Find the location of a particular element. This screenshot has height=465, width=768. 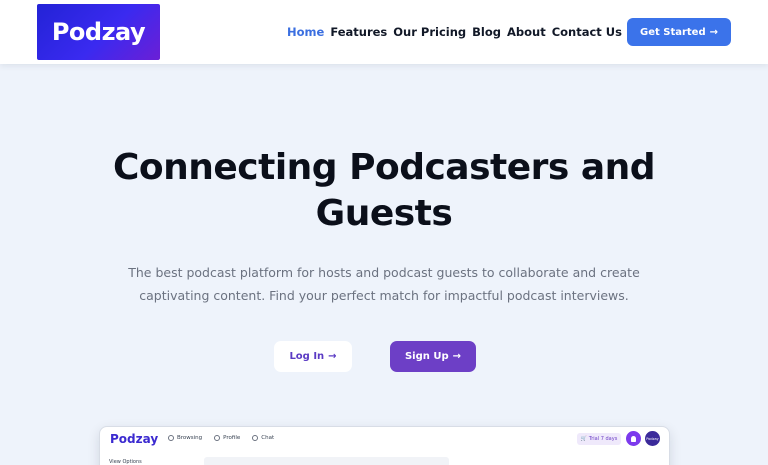

trial-badge: 🛒 Trial 7 days is located at coordinates (599, 439).